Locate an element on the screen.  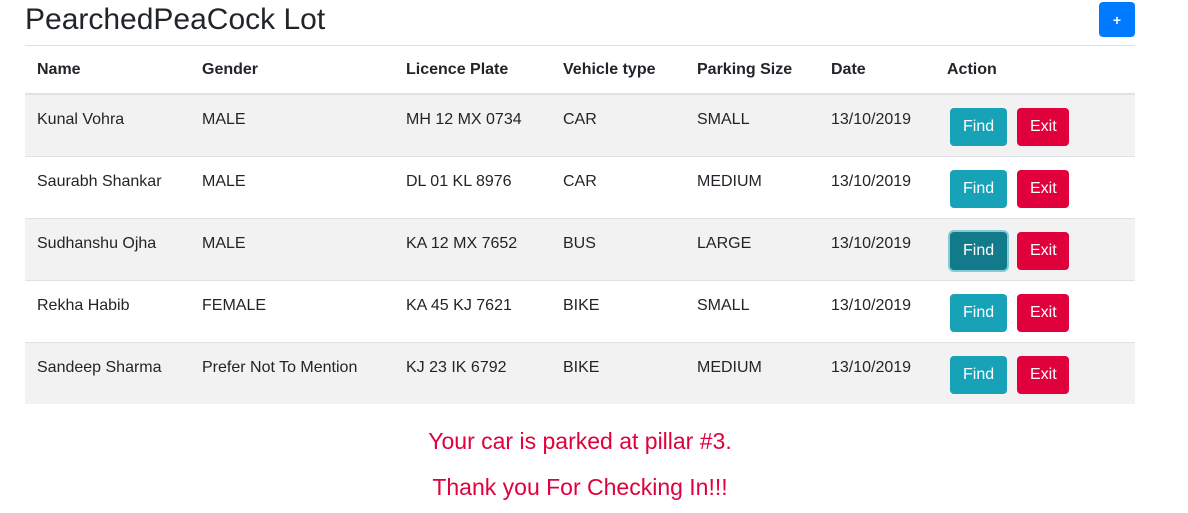
column-header-vehicle-type: Vehicle type is located at coordinates (618, 70).